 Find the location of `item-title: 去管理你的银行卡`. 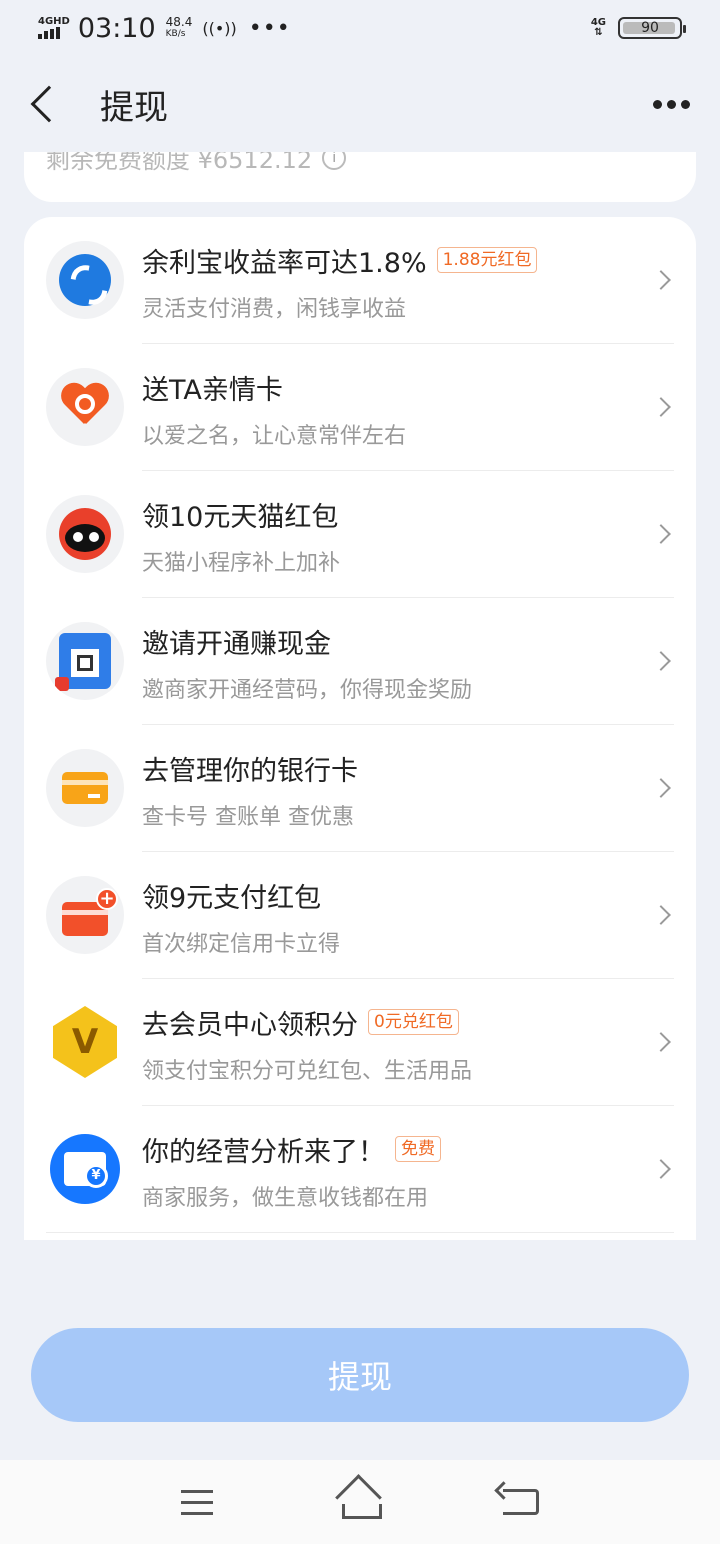

item-title: 去管理你的银行卡 is located at coordinates (250, 771).